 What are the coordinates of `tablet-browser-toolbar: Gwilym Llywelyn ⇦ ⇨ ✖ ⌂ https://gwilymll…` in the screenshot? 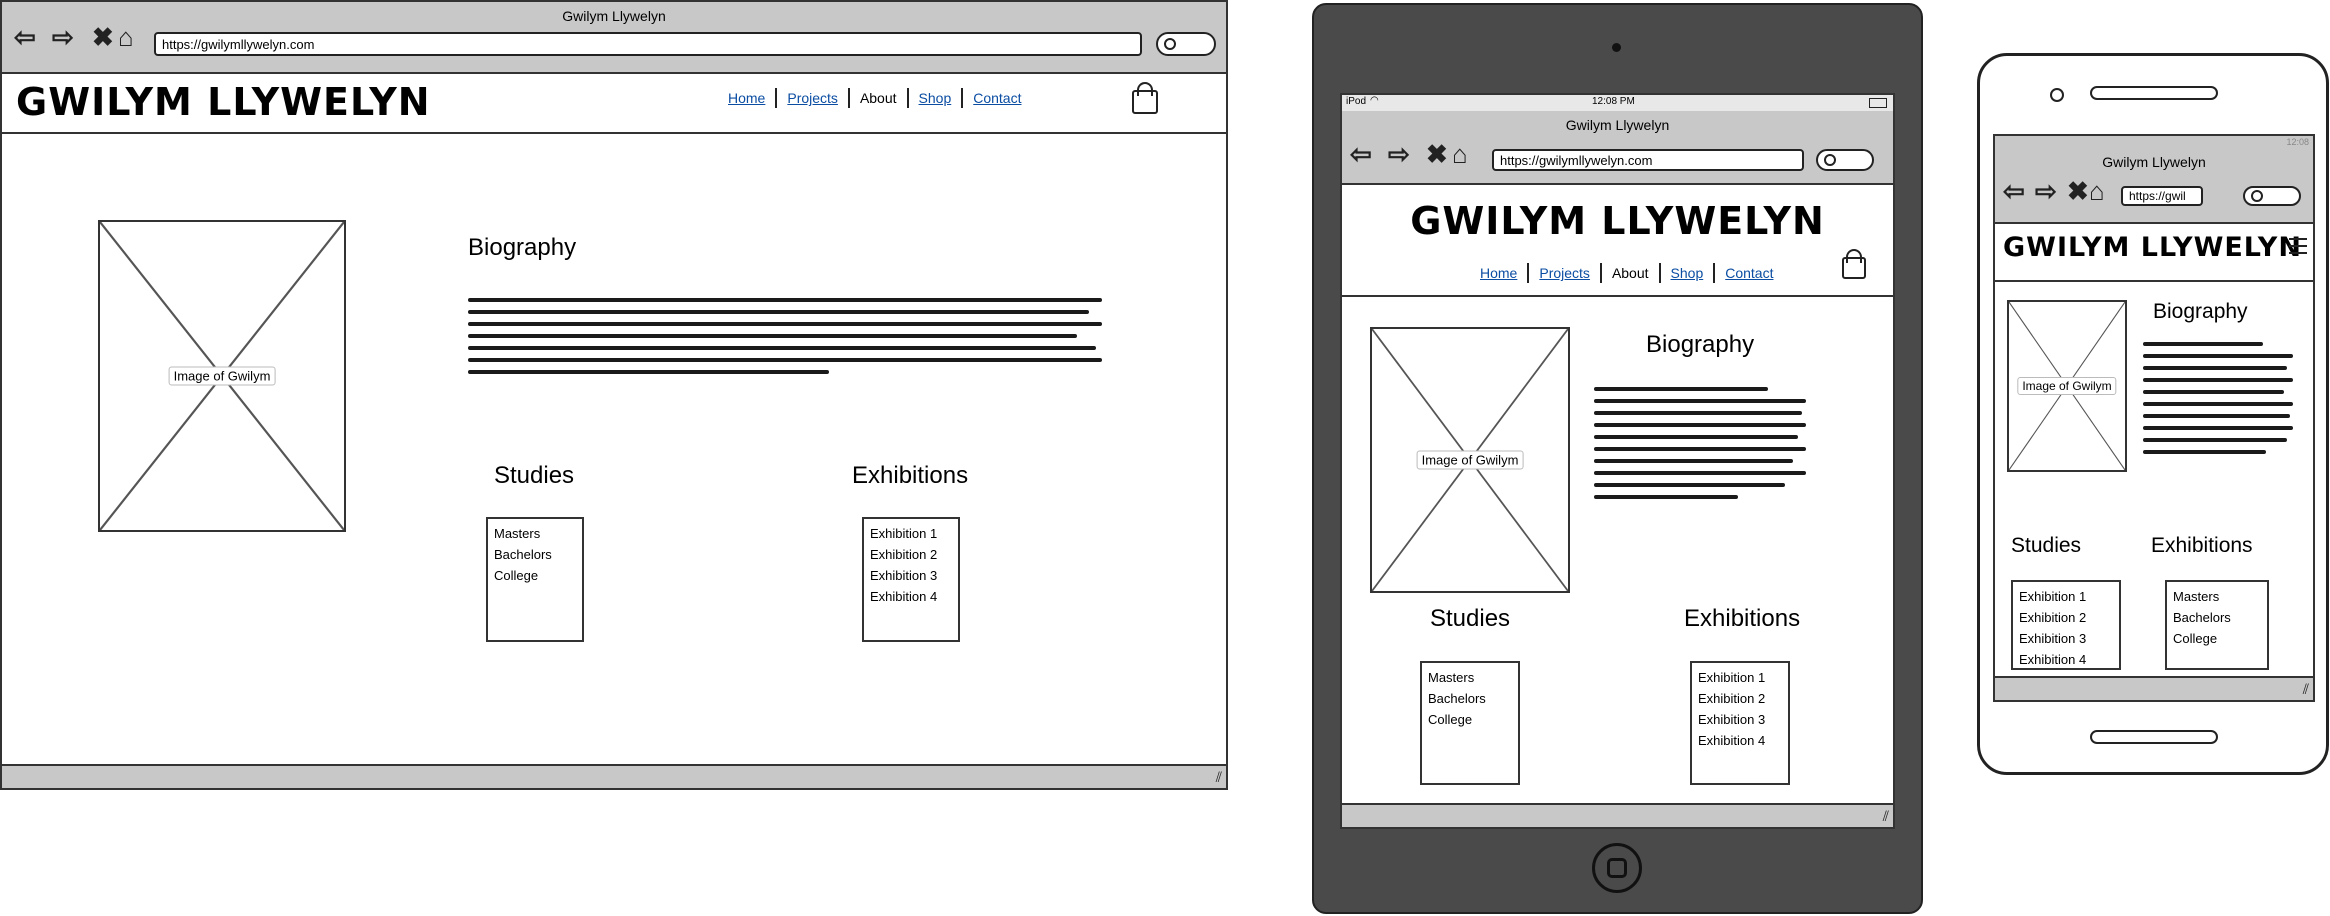 It's located at (1617, 148).